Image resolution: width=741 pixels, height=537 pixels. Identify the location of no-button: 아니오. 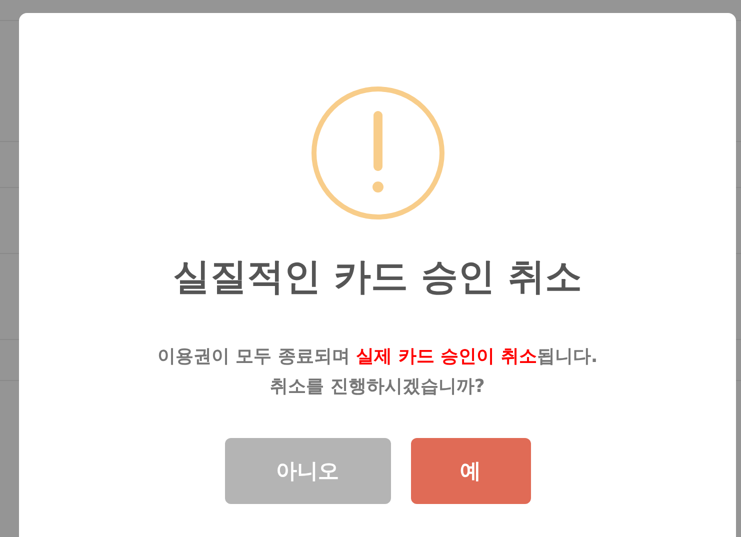
(307, 471).